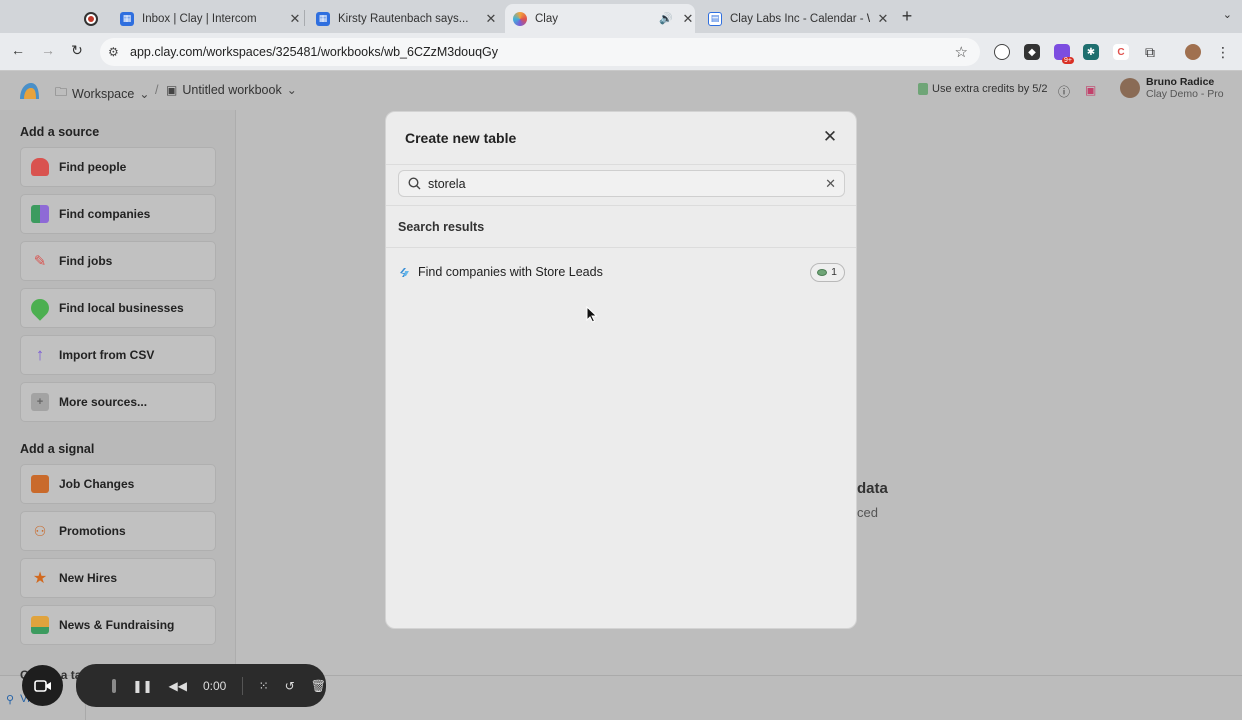  I want to click on new-tab-button: +, so click(907, 16).